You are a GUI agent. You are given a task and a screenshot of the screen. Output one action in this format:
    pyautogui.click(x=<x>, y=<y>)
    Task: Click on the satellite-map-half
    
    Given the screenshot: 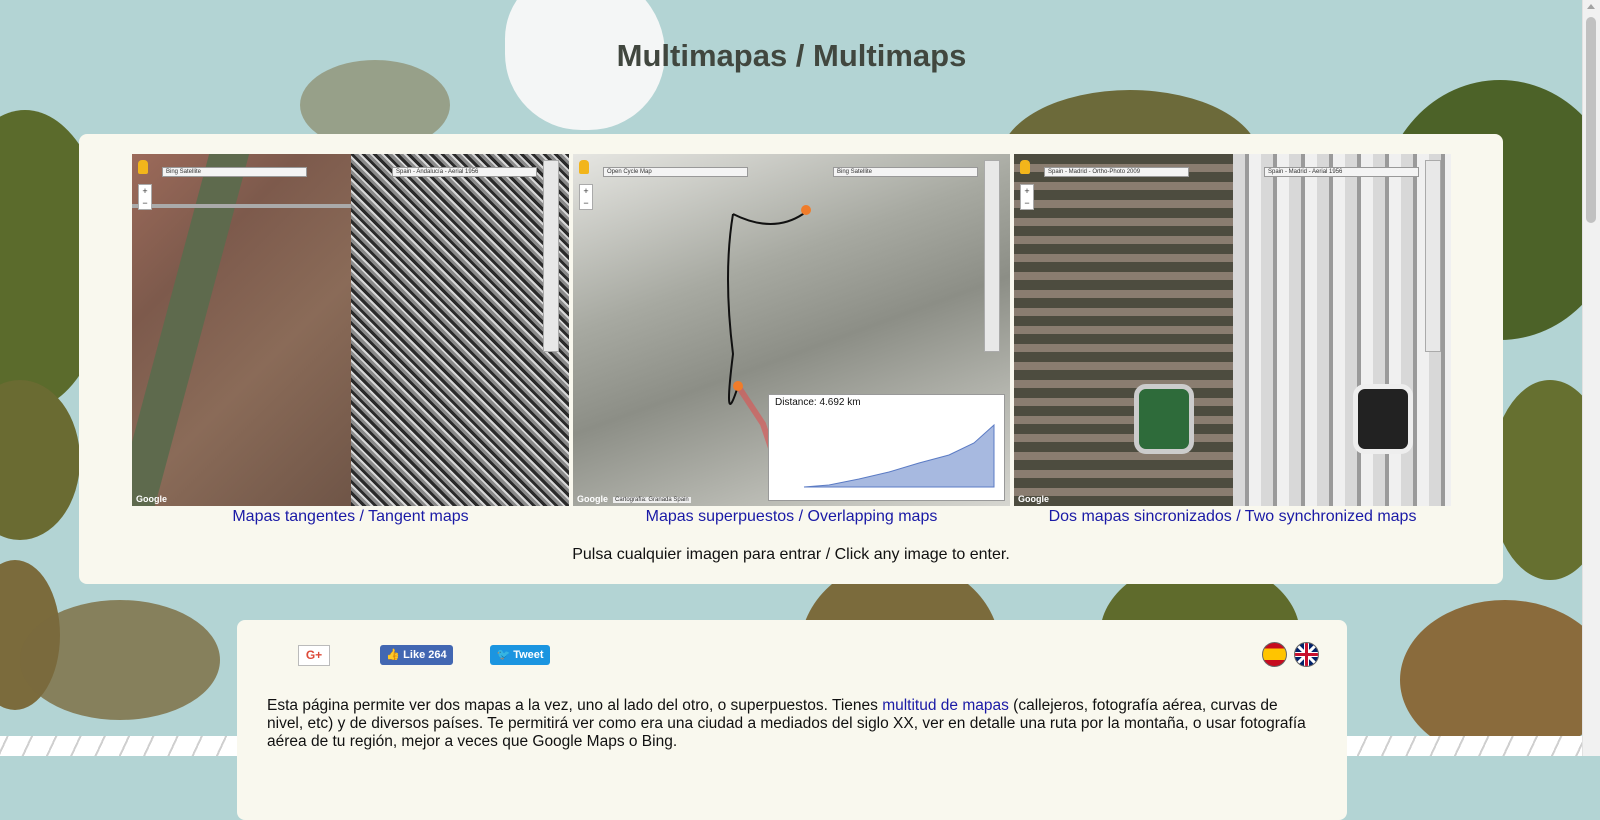 What is the action you would take?
    pyautogui.click(x=241, y=330)
    